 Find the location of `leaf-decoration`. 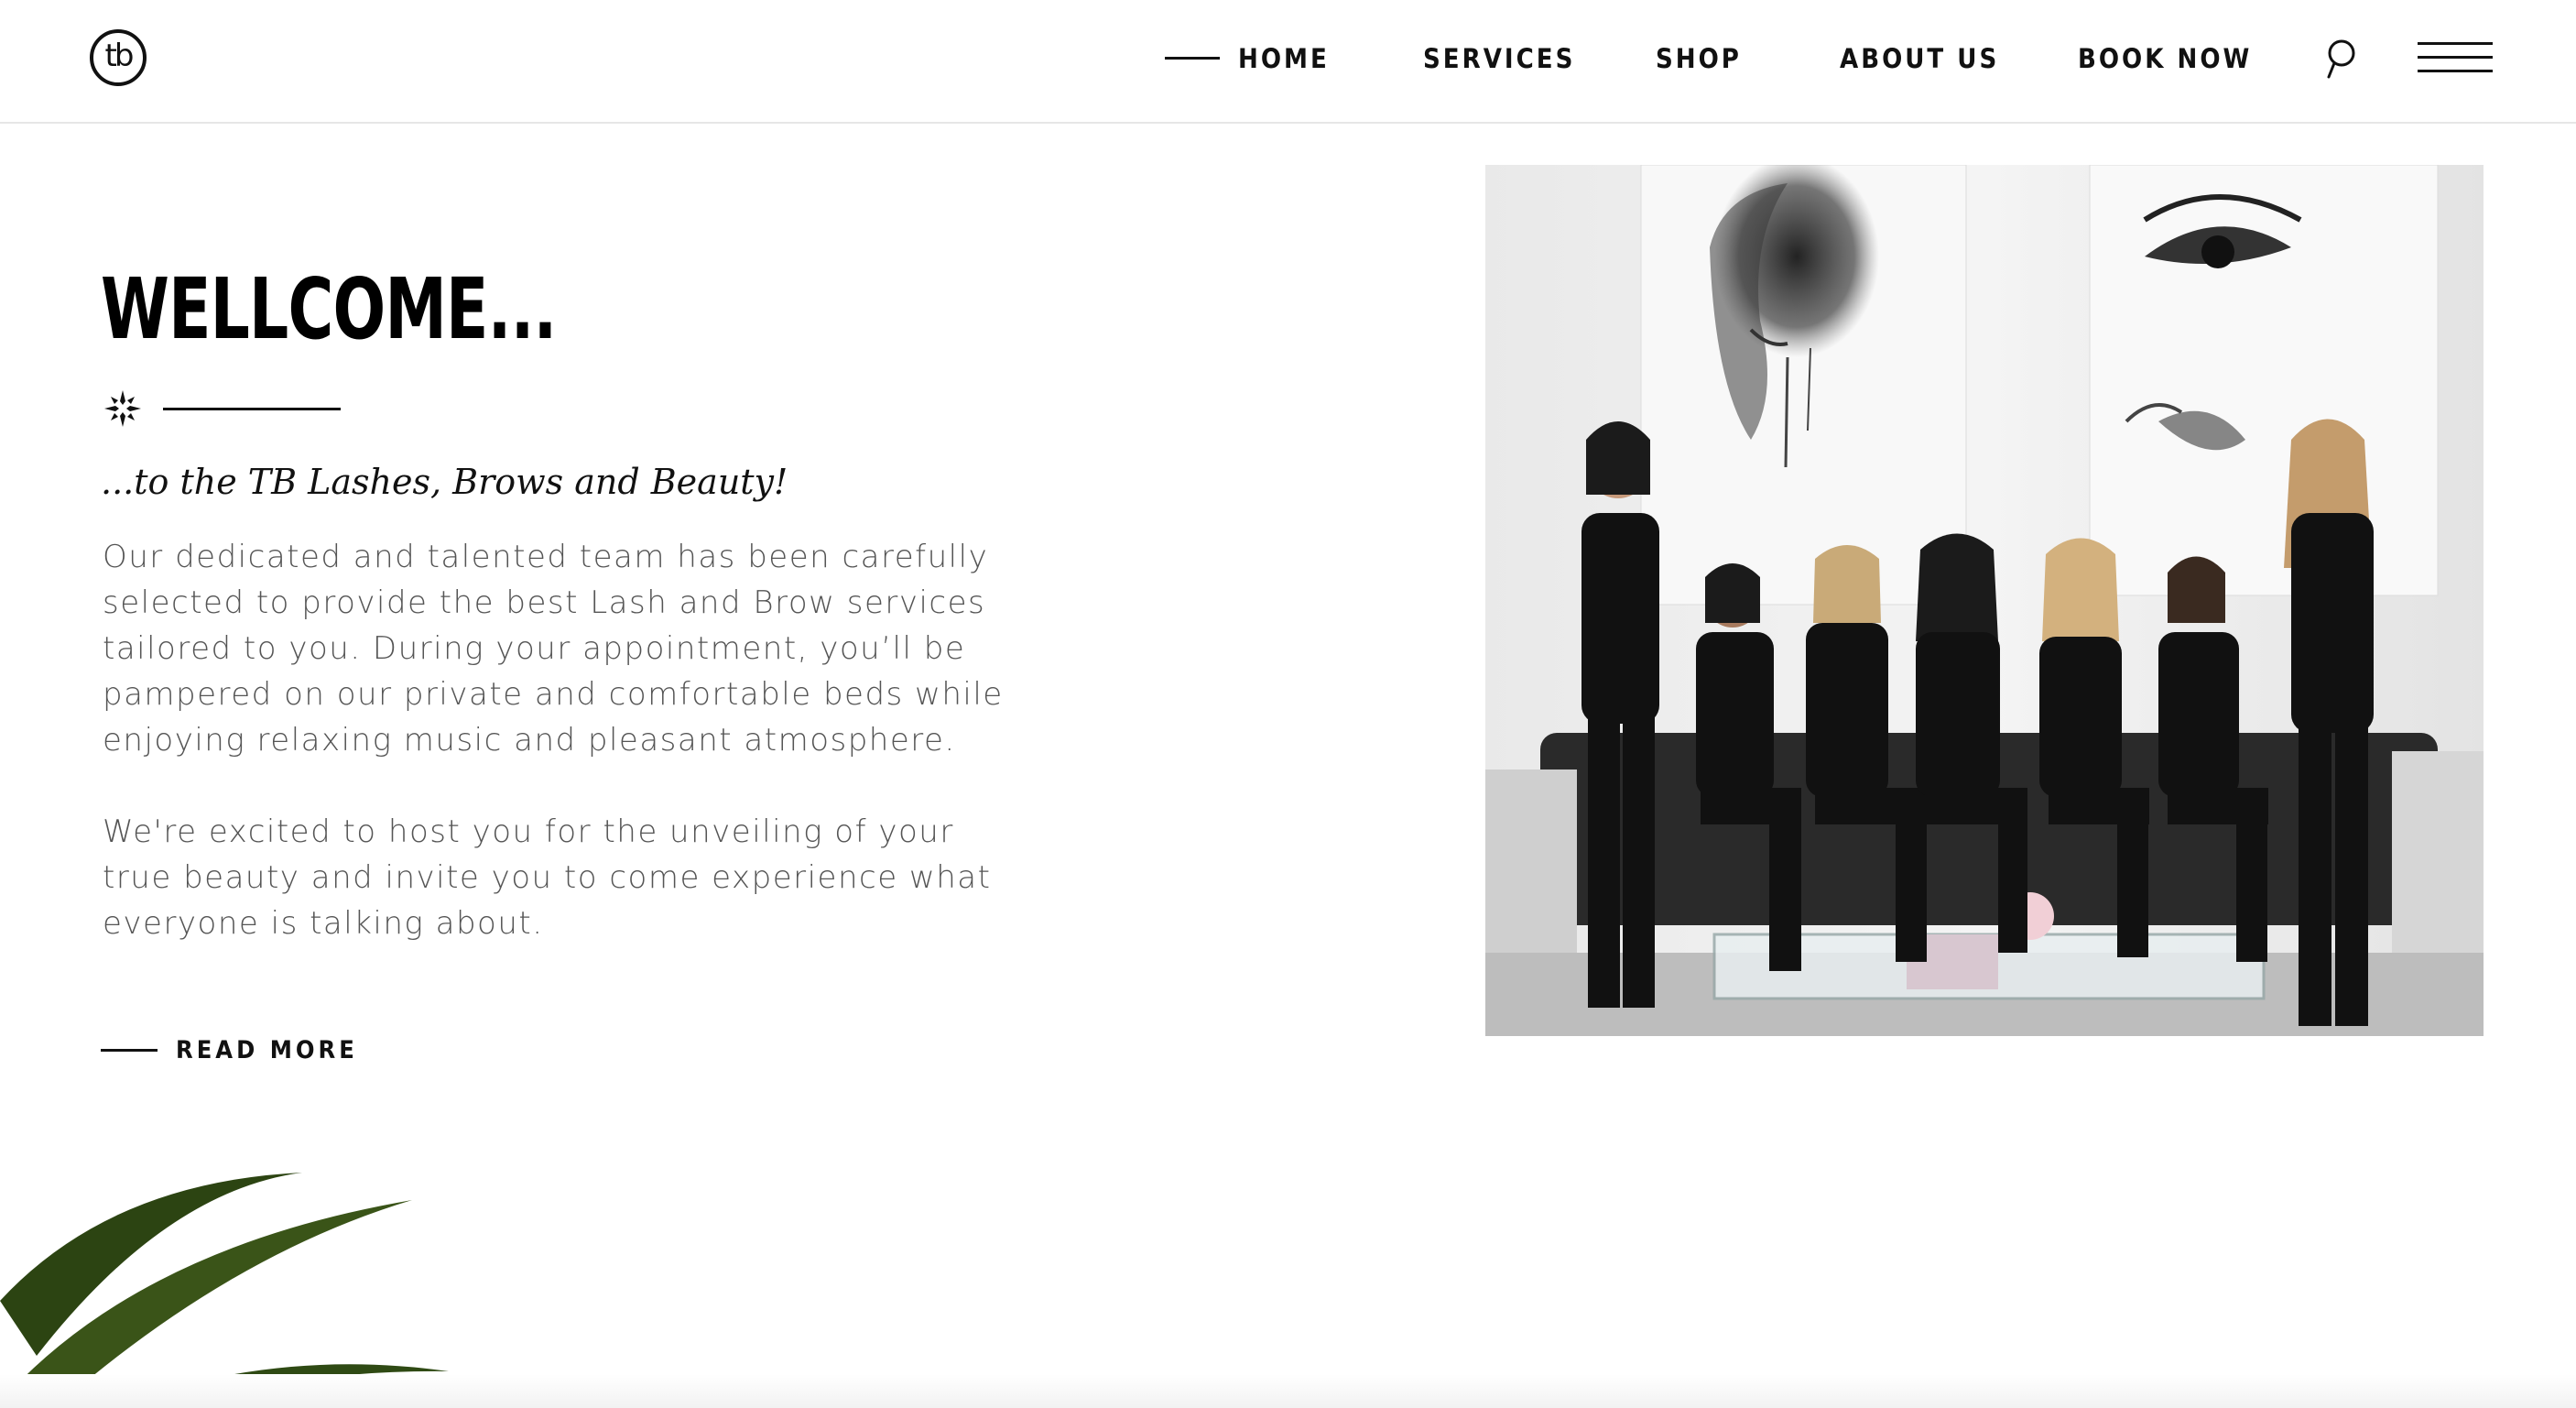

leaf-decoration is located at coordinates (224, 1290).